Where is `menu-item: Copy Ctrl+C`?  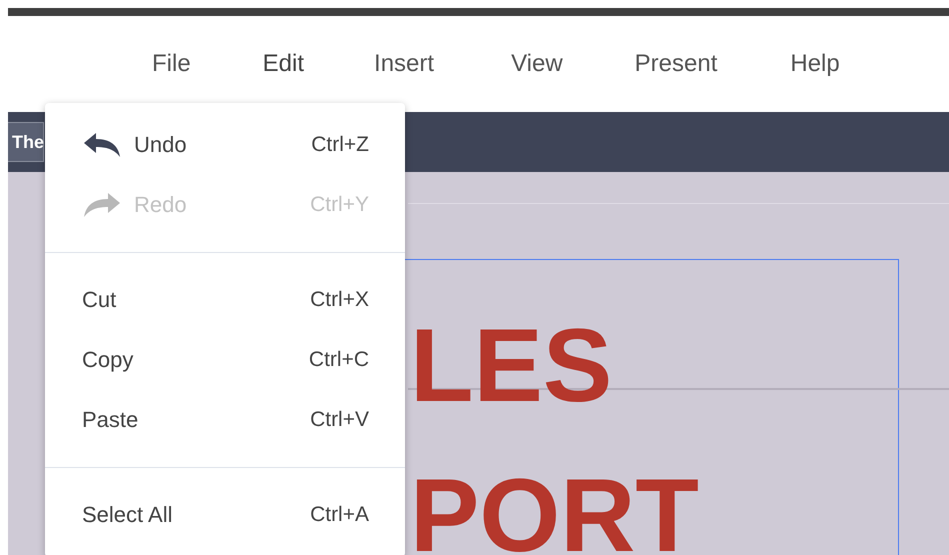 menu-item: Copy Ctrl+C is located at coordinates (225, 360).